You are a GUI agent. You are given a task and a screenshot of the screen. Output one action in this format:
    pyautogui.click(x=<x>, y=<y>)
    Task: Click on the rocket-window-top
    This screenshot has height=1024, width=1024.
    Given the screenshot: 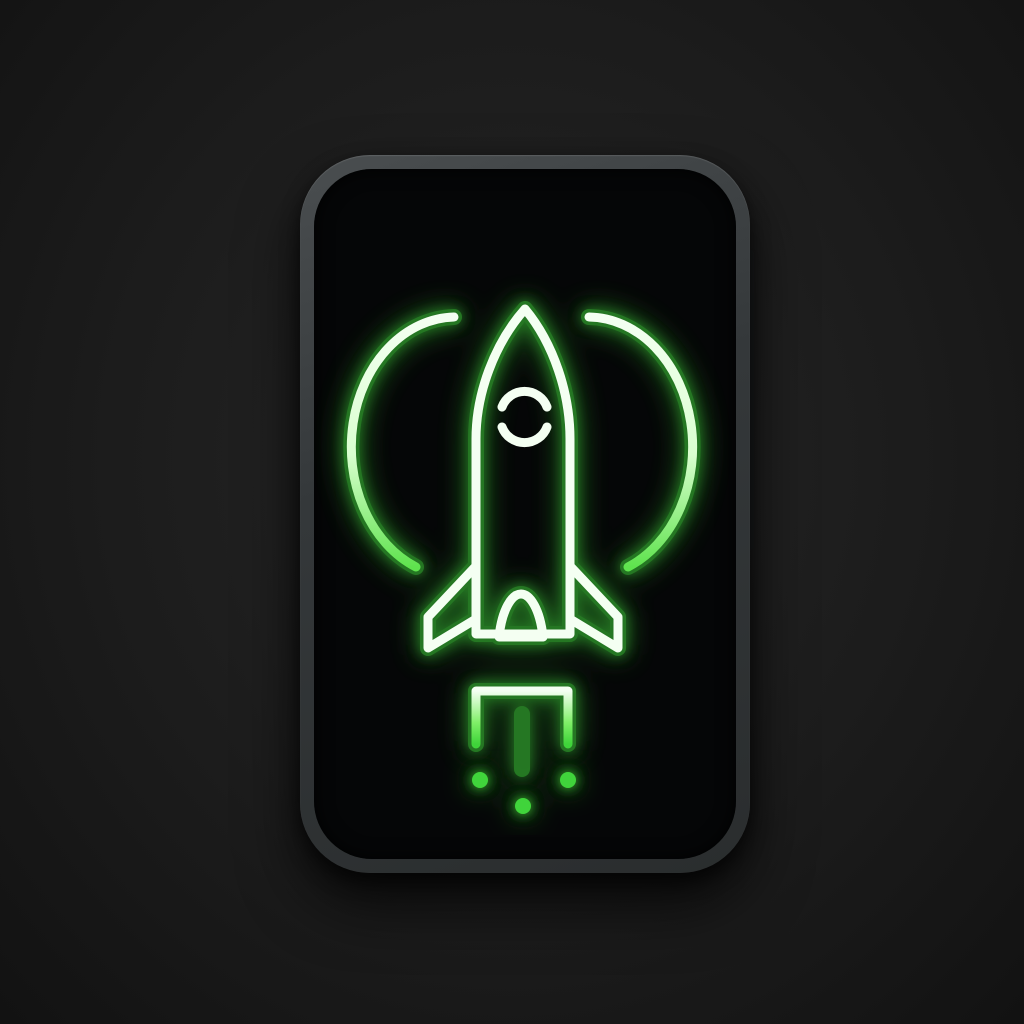 What is the action you would take?
    pyautogui.click(x=524, y=399)
    